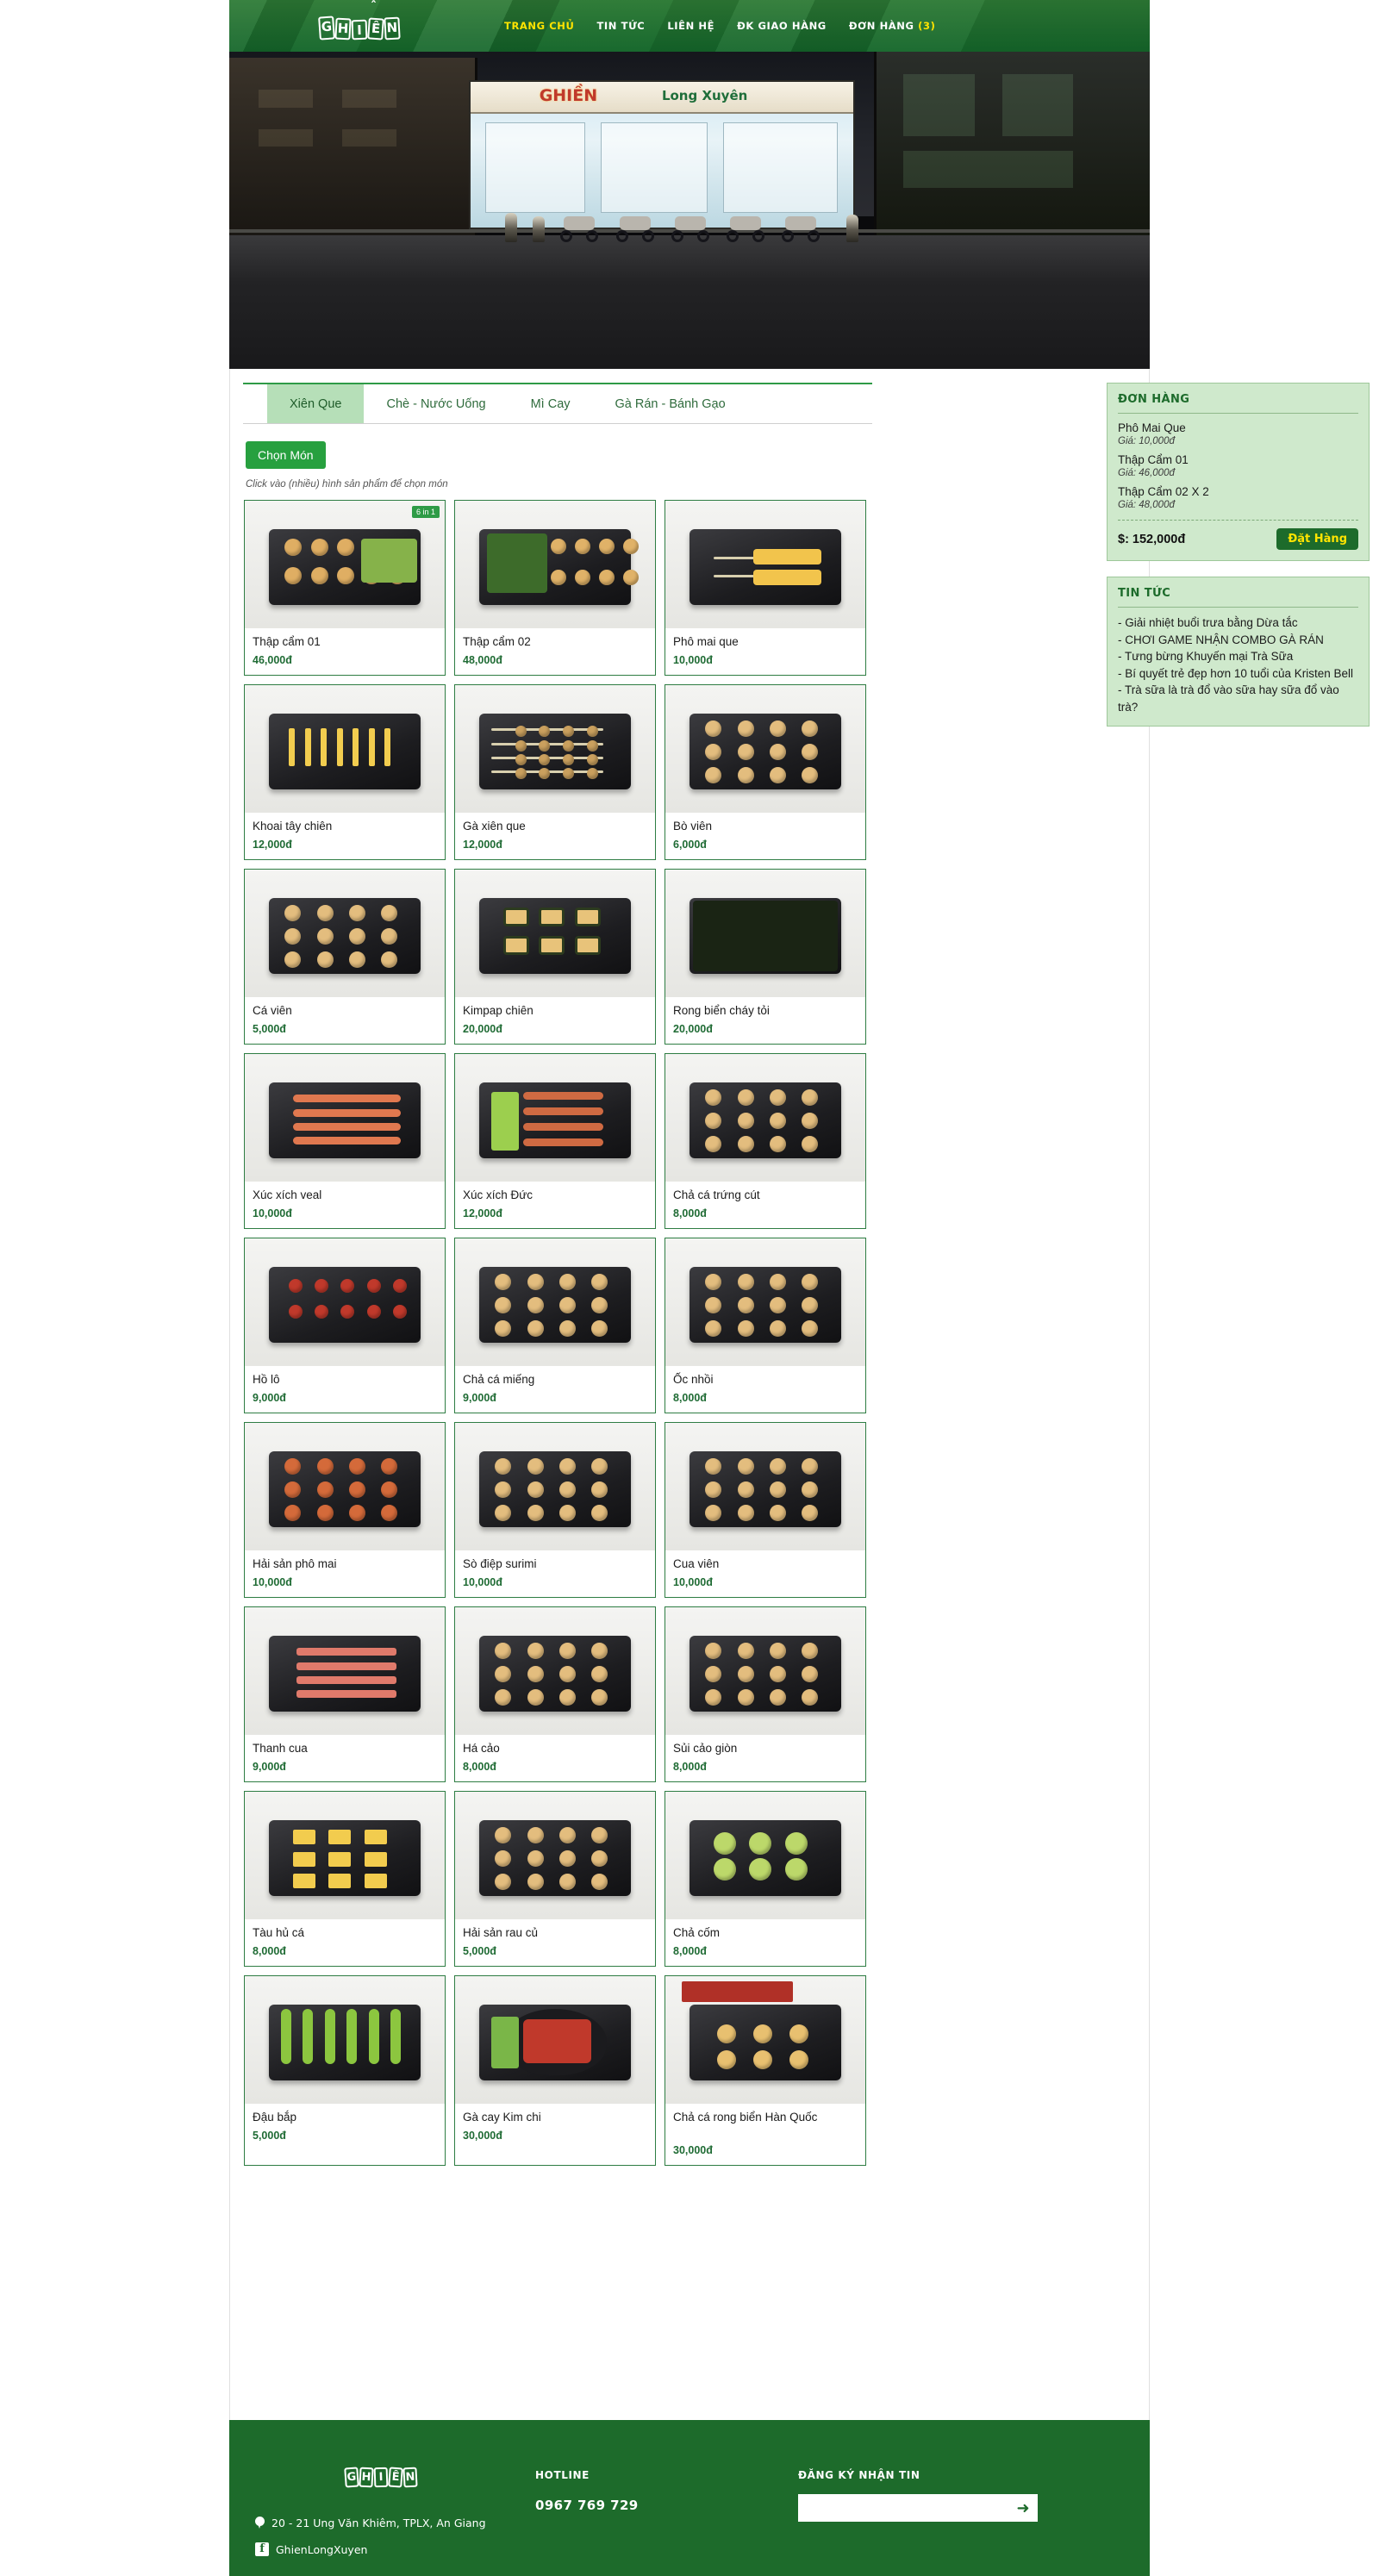 The width and height of the screenshot is (1379, 2576). Describe the element at coordinates (1154, 399) in the screenshot. I see `order-panel-title: ĐƠN HÀNG` at that location.